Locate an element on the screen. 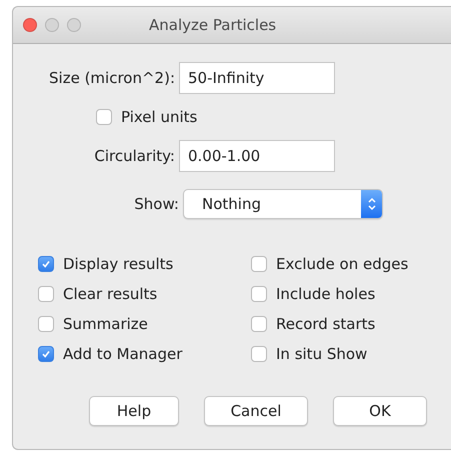 The width and height of the screenshot is (451, 456). checkbox-label: Pixel units is located at coordinates (159, 117).